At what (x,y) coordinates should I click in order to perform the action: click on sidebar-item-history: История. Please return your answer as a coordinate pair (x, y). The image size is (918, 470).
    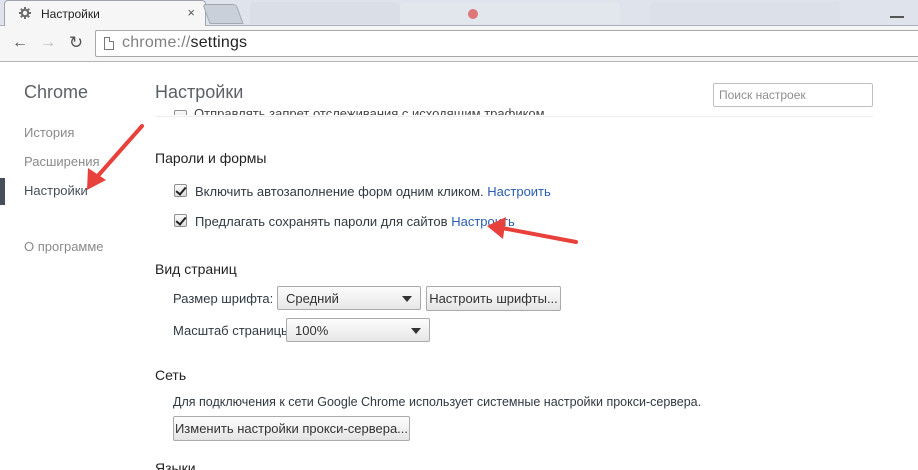
    Looking at the image, I should click on (49, 132).